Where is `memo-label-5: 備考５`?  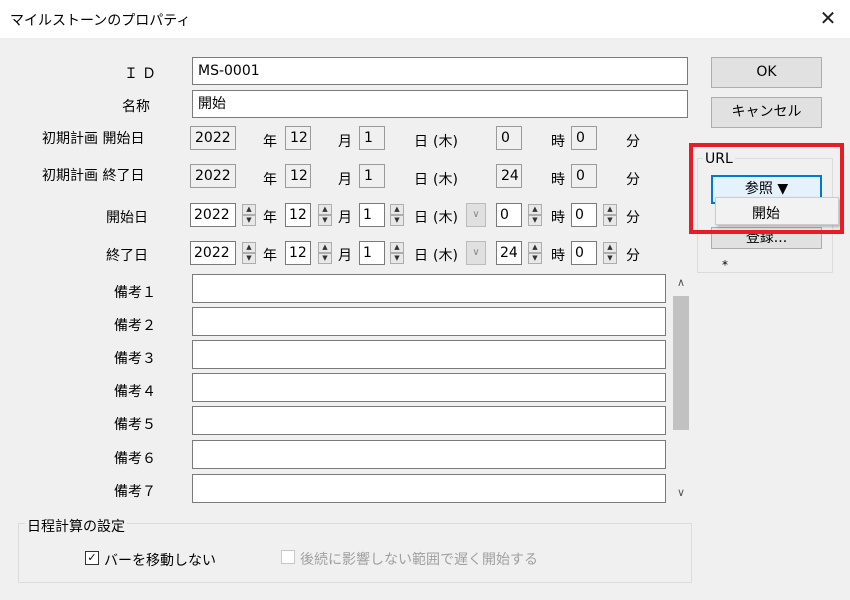 memo-label-5: 備考５ is located at coordinates (135, 425).